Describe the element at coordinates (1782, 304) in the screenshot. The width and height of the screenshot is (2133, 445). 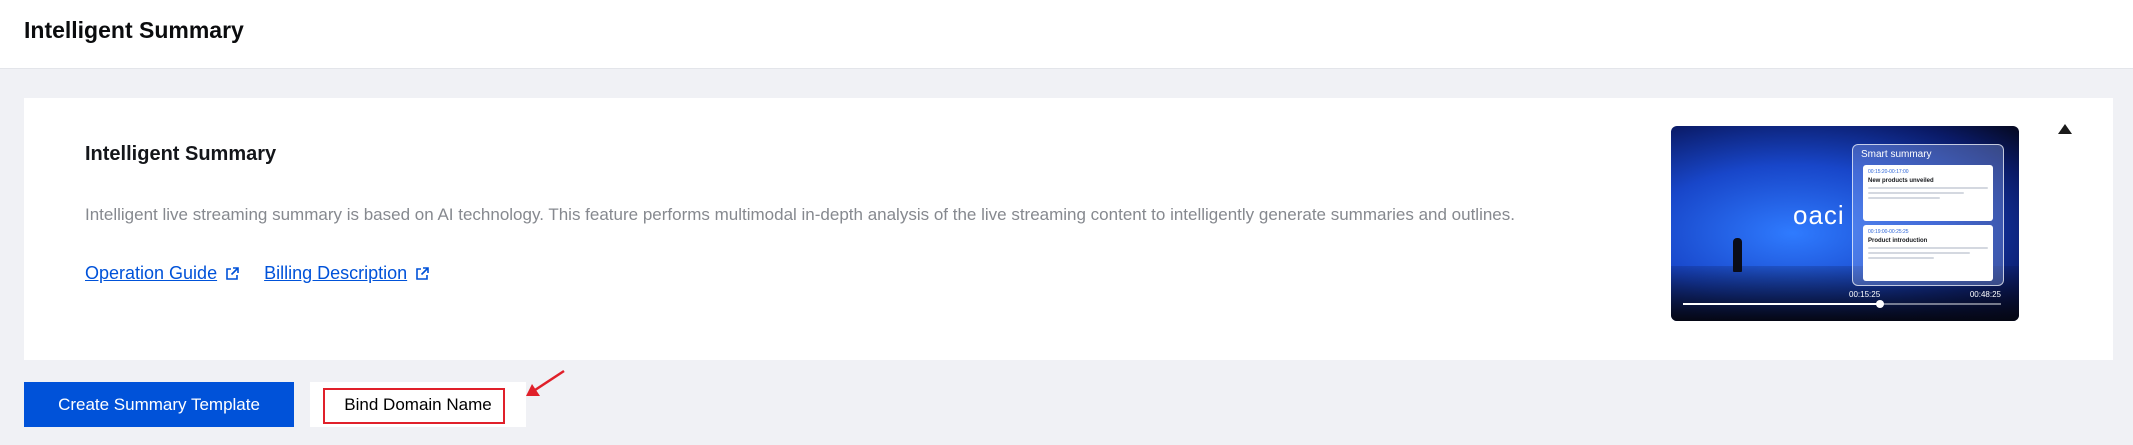
I see `video-progress-fill` at that location.